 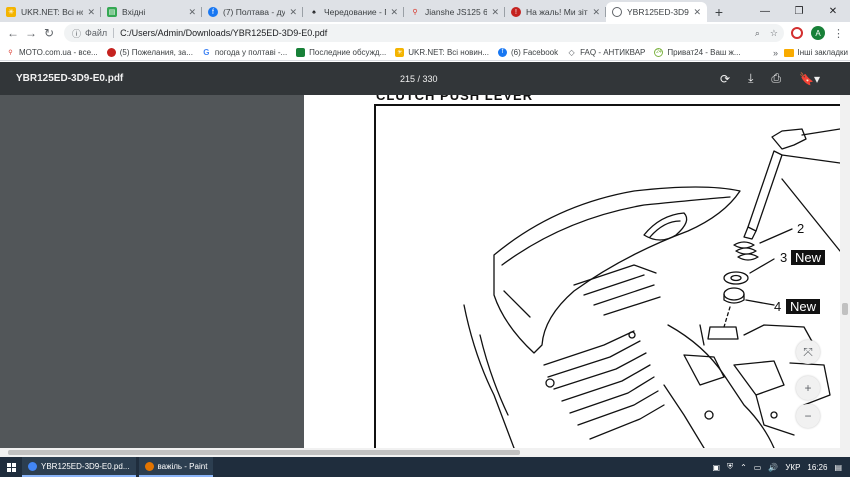 I want to click on pdf-file-title: YBR125ED-3D9-E0.pdf, so click(x=70, y=78).